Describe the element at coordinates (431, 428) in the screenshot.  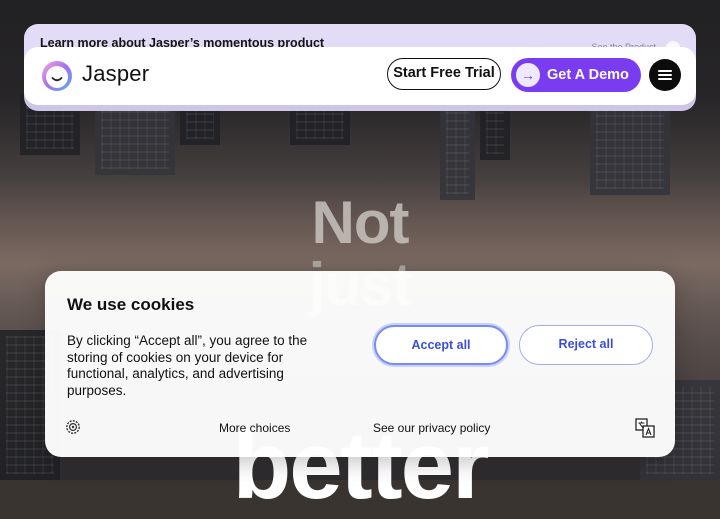
I see `privacy-policy-link: See our privacy policy` at that location.